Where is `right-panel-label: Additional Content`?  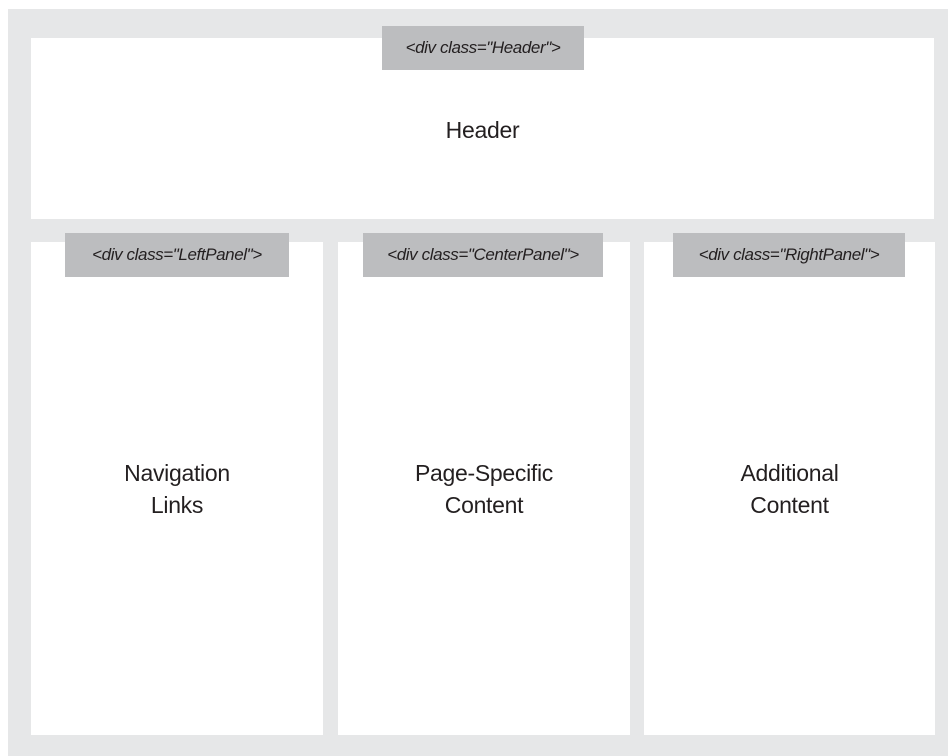 right-panel-label: Additional Content is located at coordinates (789, 489).